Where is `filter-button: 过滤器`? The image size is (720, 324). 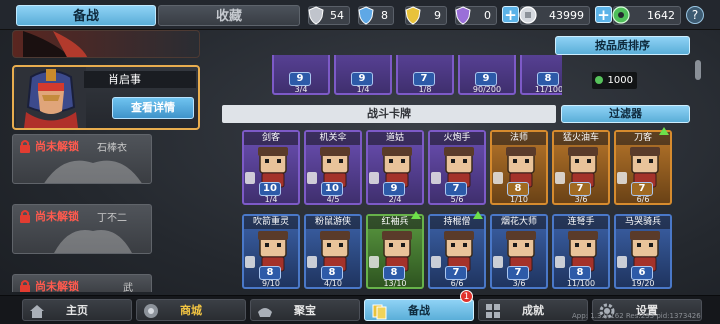 filter-button: 过滤器 is located at coordinates (625, 114).